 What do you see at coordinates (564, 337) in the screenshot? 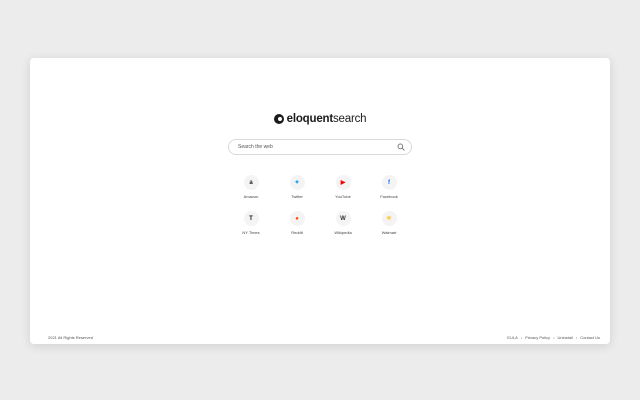
I see `footer-link-uninstall: Uninstall` at bounding box center [564, 337].